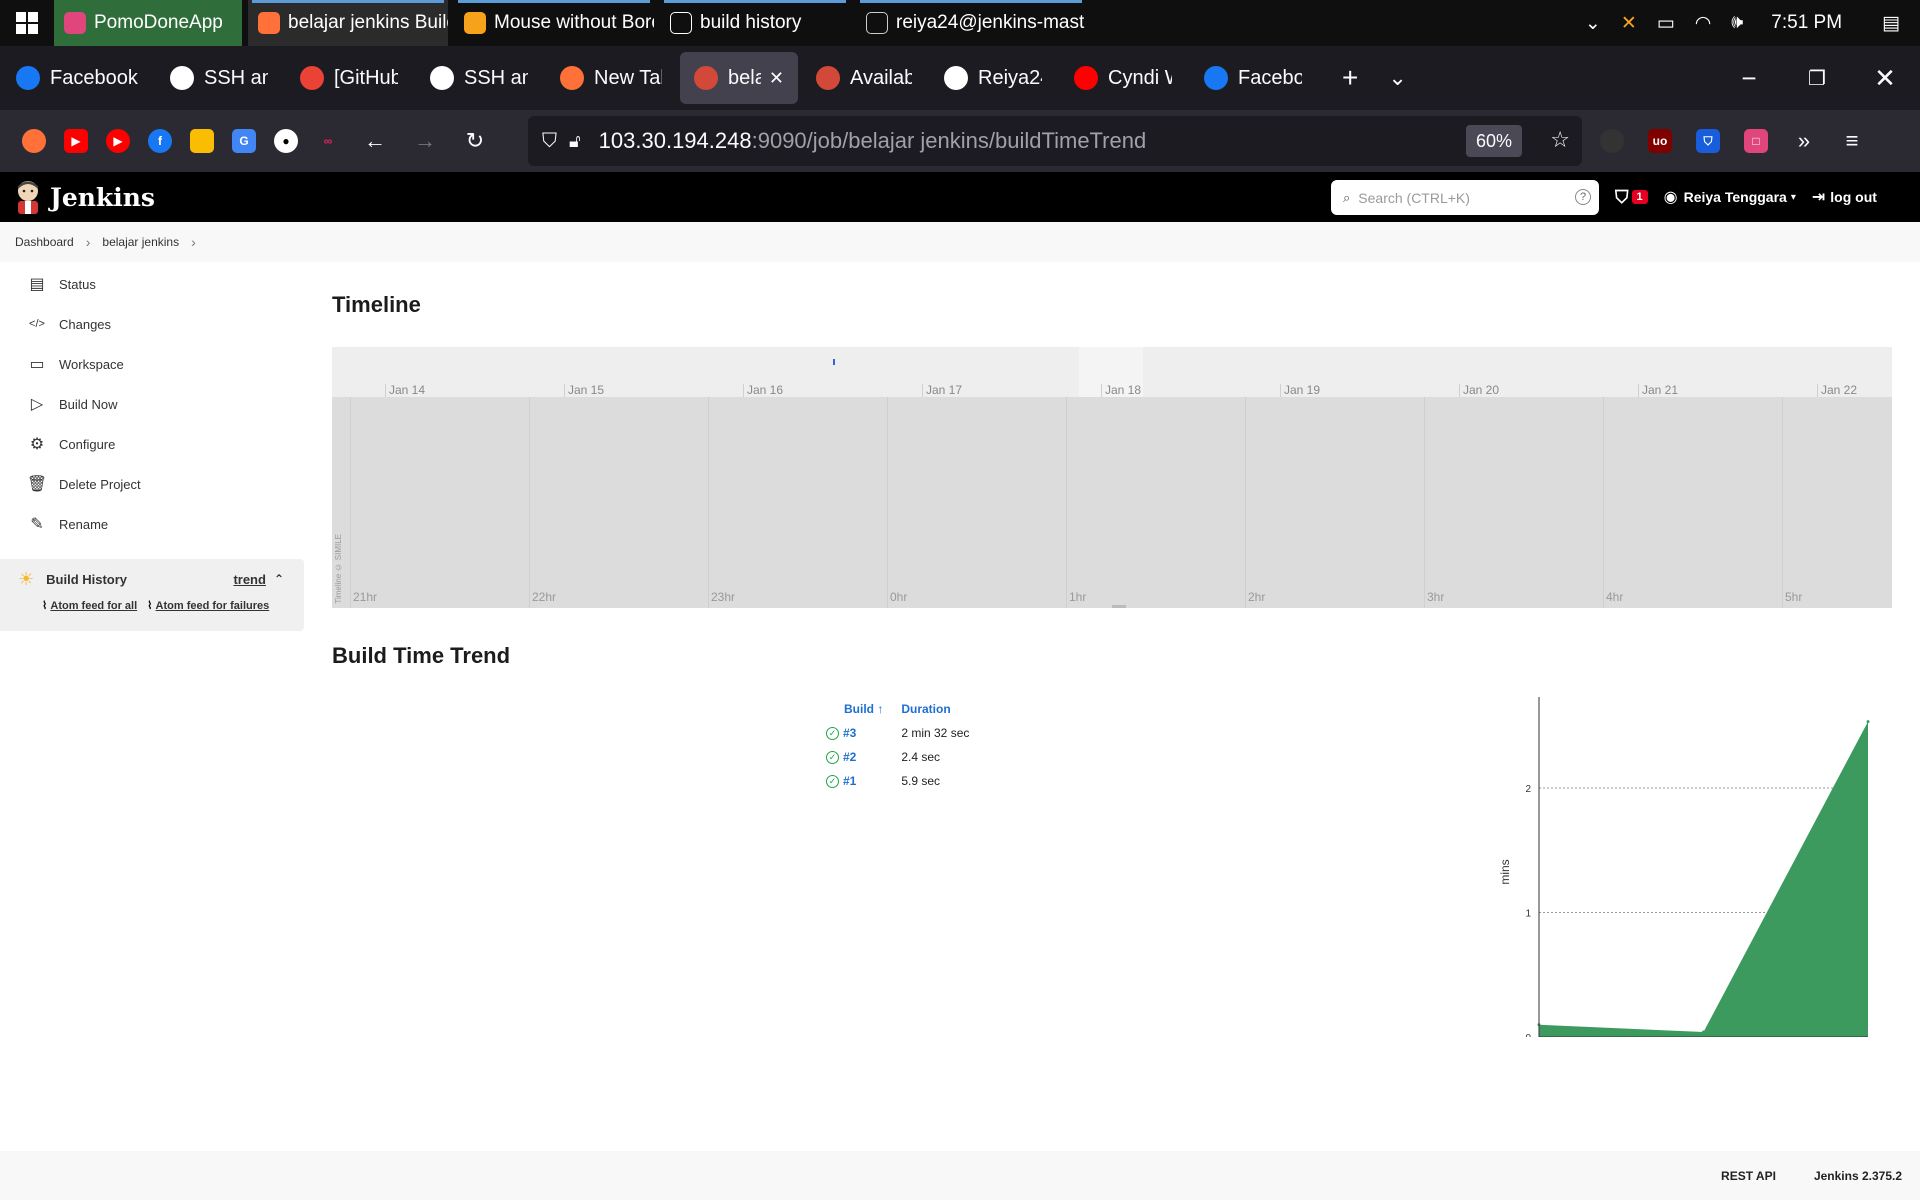  I want to click on close-window-button: ✕, so click(1885, 78).